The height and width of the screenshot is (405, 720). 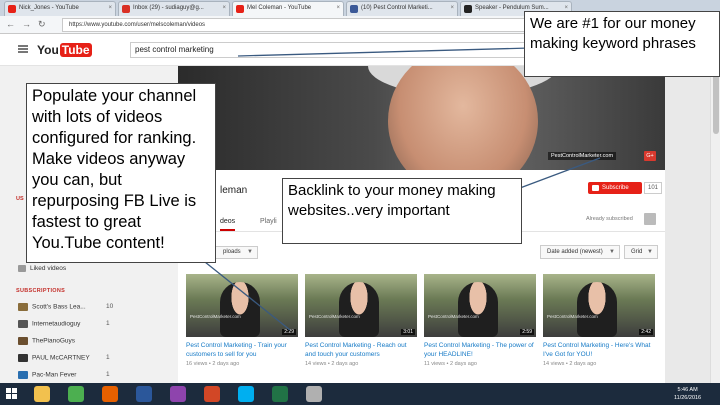 I want to click on back-icon: ←, so click(x=10, y=24).